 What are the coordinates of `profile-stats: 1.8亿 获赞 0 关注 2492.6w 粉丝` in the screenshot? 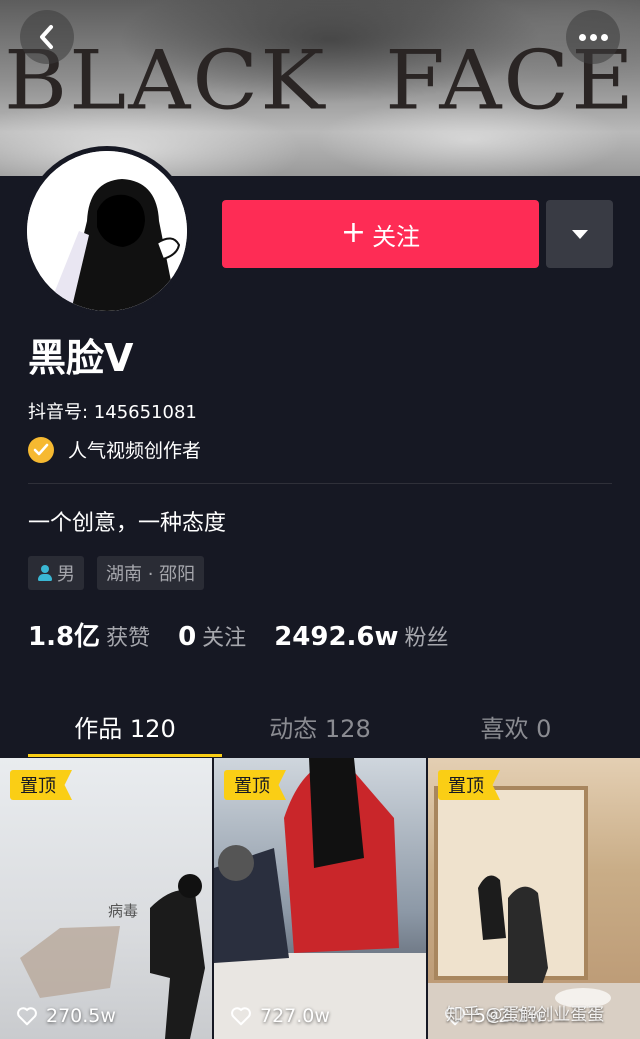 It's located at (252, 634).